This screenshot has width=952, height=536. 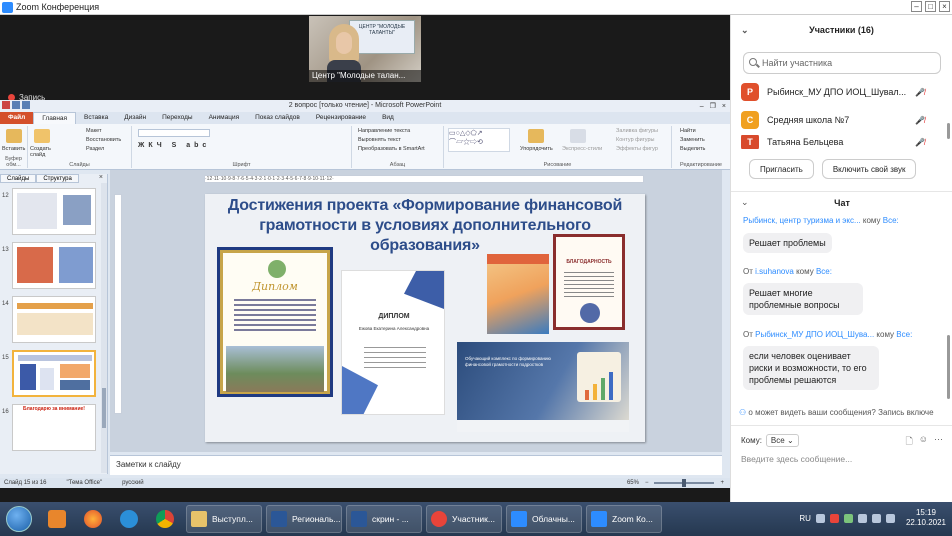 I want to click on editing-group-label: Редактирование, so click(x=701, y=165).